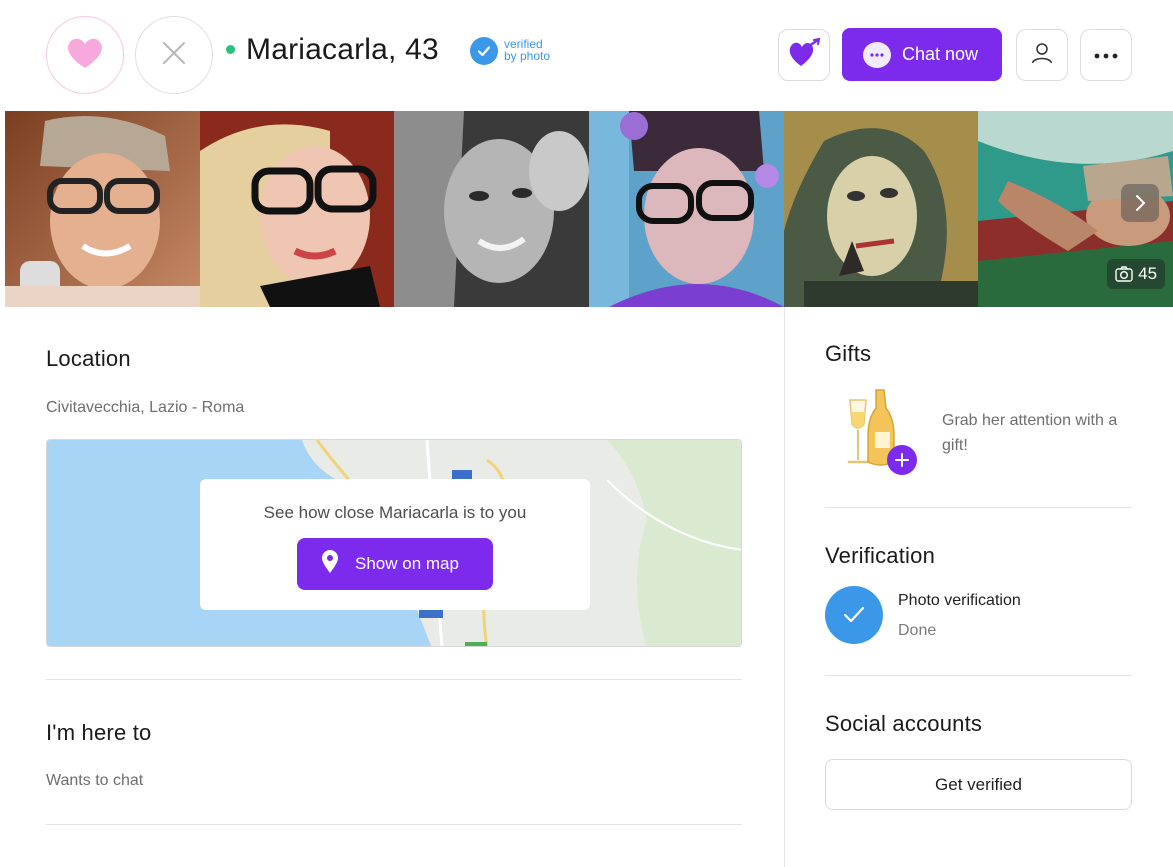 Image resolution: width=1173 pixels, height=867 pixels. I want to click on chat-bubble-icon, so click(877, 54).